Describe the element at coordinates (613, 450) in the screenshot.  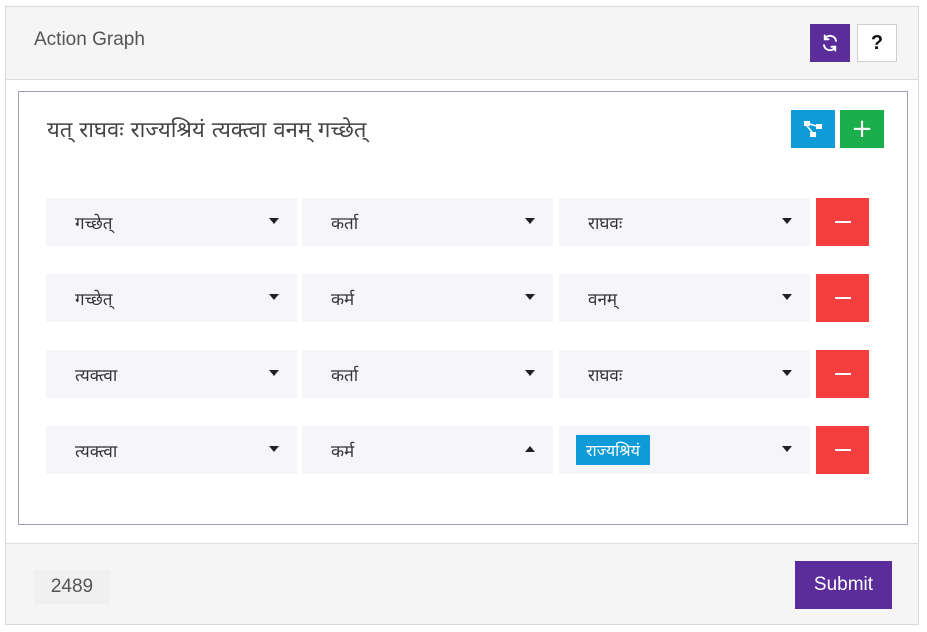
I see `selected-tag: राज्यश्रियं` at that location.